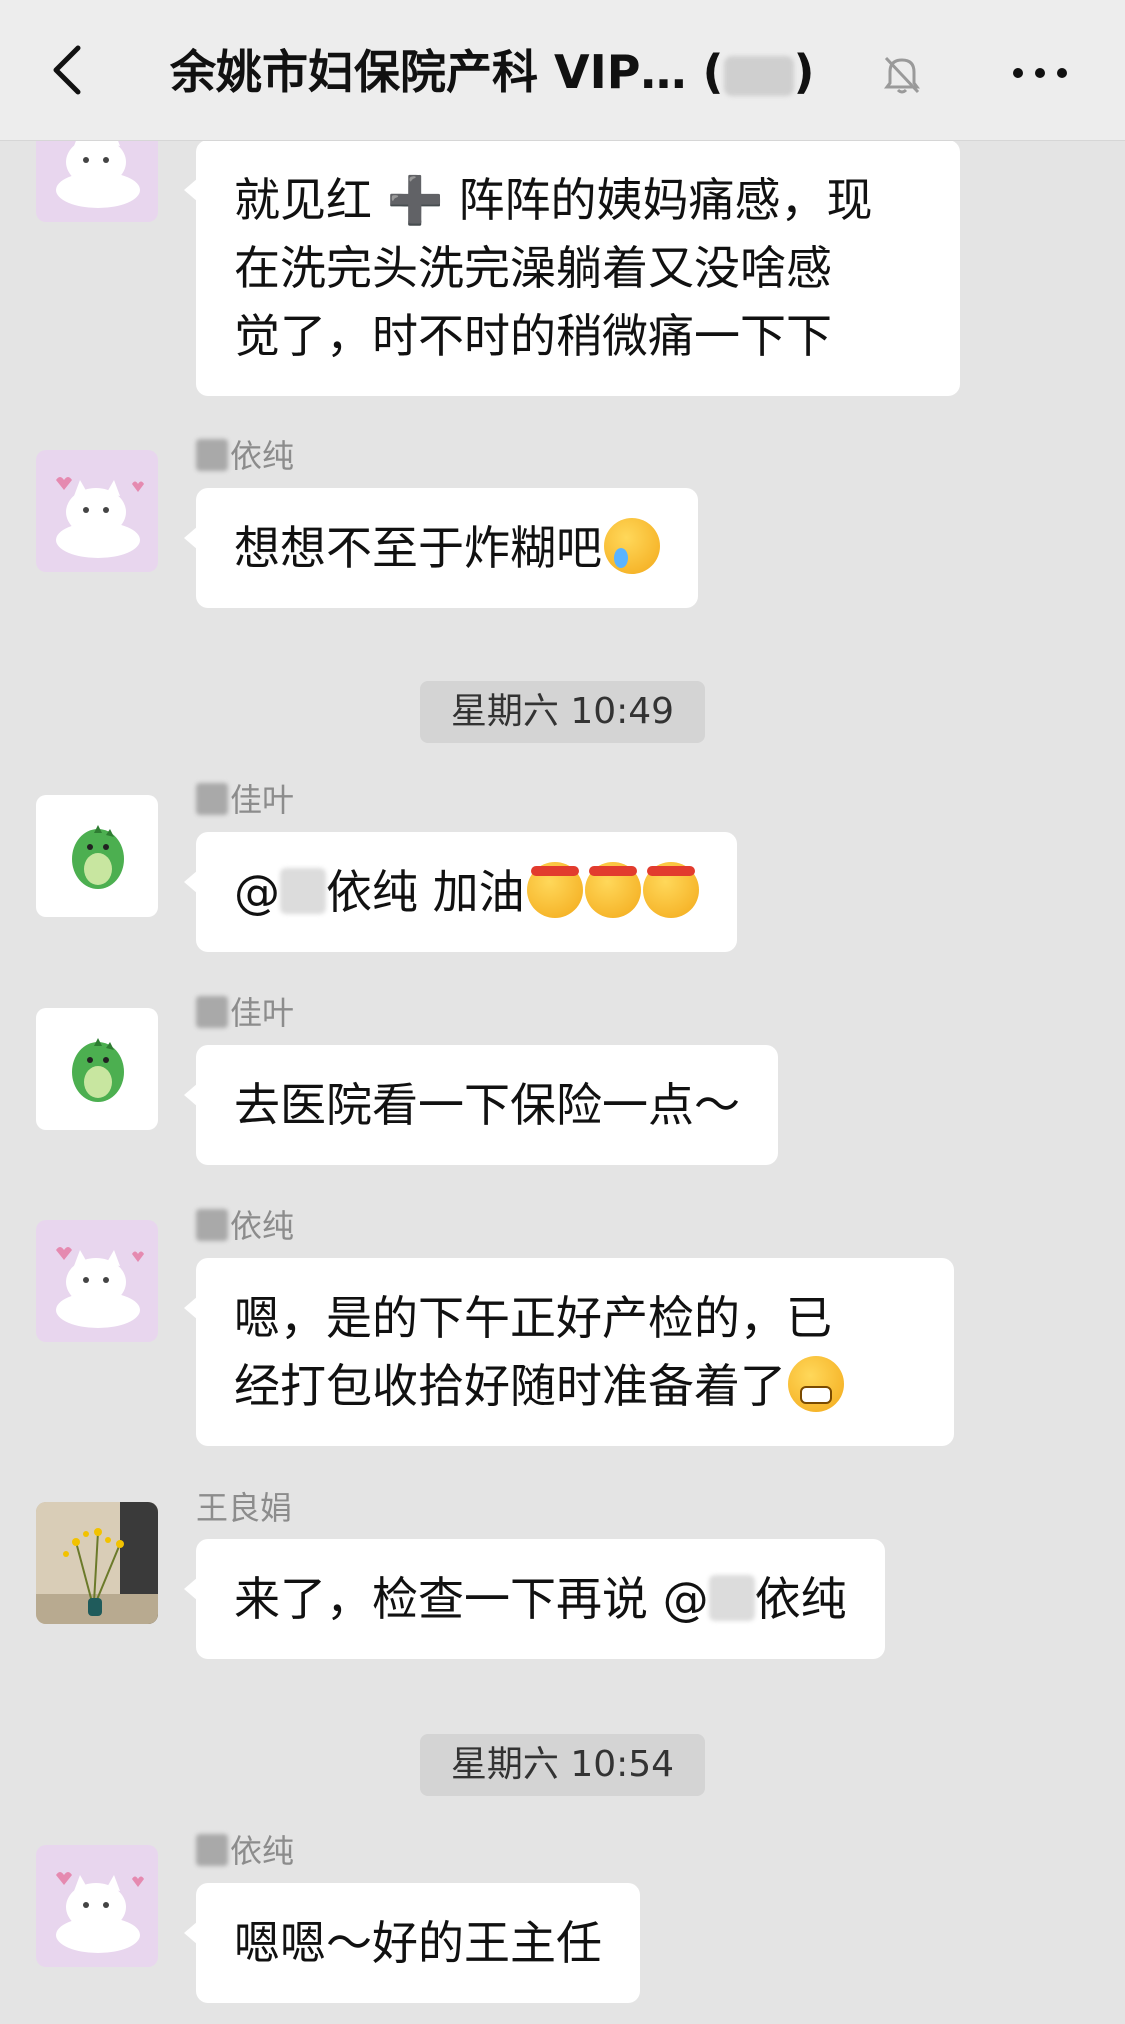 The image size is (1125, 2024). What do you see at coordinates (569, 1352) in the screenshot?
I see `message-bubble: 嗯，是的下午正好产检的，已 经打包收拾好随时准备着了` at bounding box center [569, 1352].